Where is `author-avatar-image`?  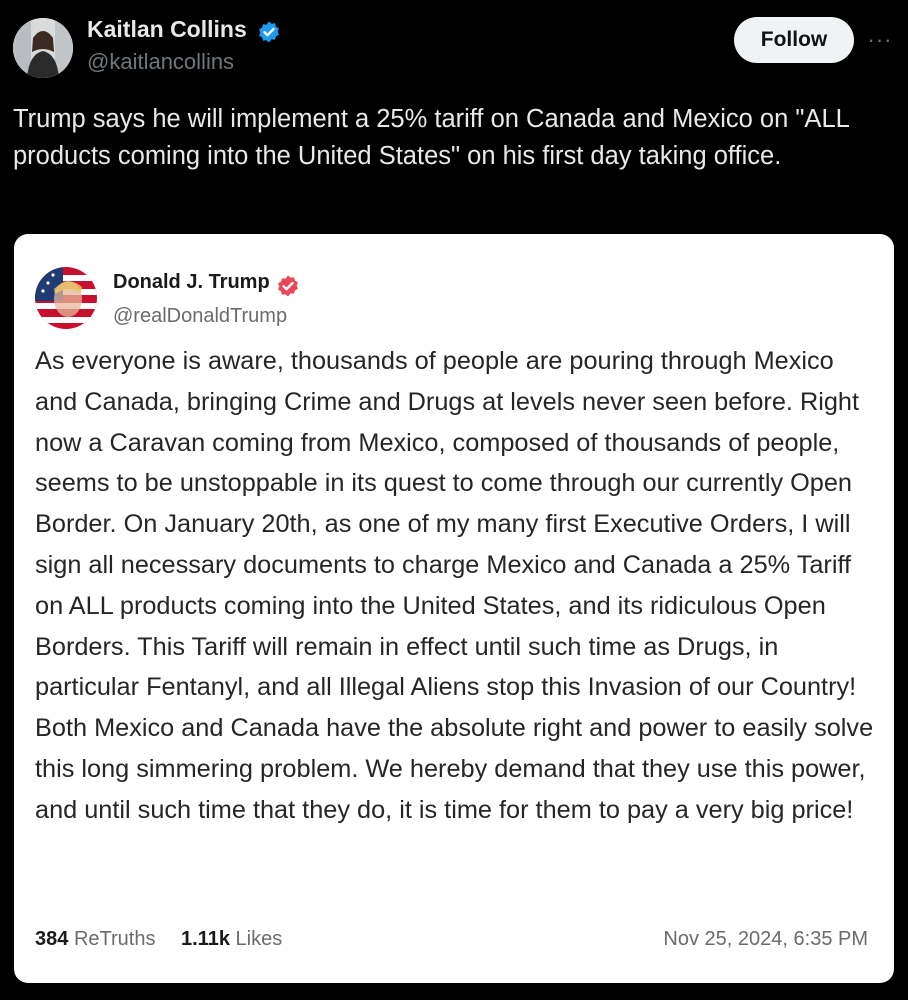 author-avatar-image is located at coordinates (43, 48).